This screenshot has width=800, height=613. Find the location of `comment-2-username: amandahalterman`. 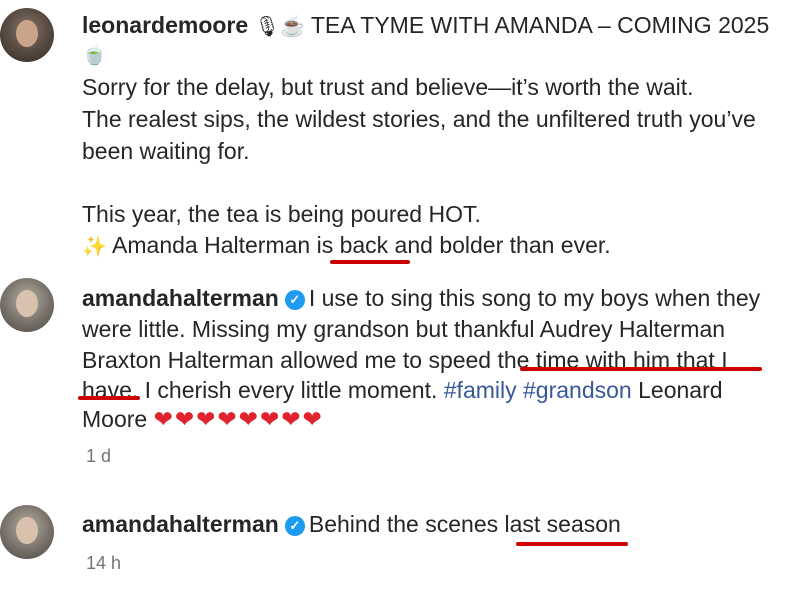

comment-2-username: amandahalterman is located at coordinates (180, 524).